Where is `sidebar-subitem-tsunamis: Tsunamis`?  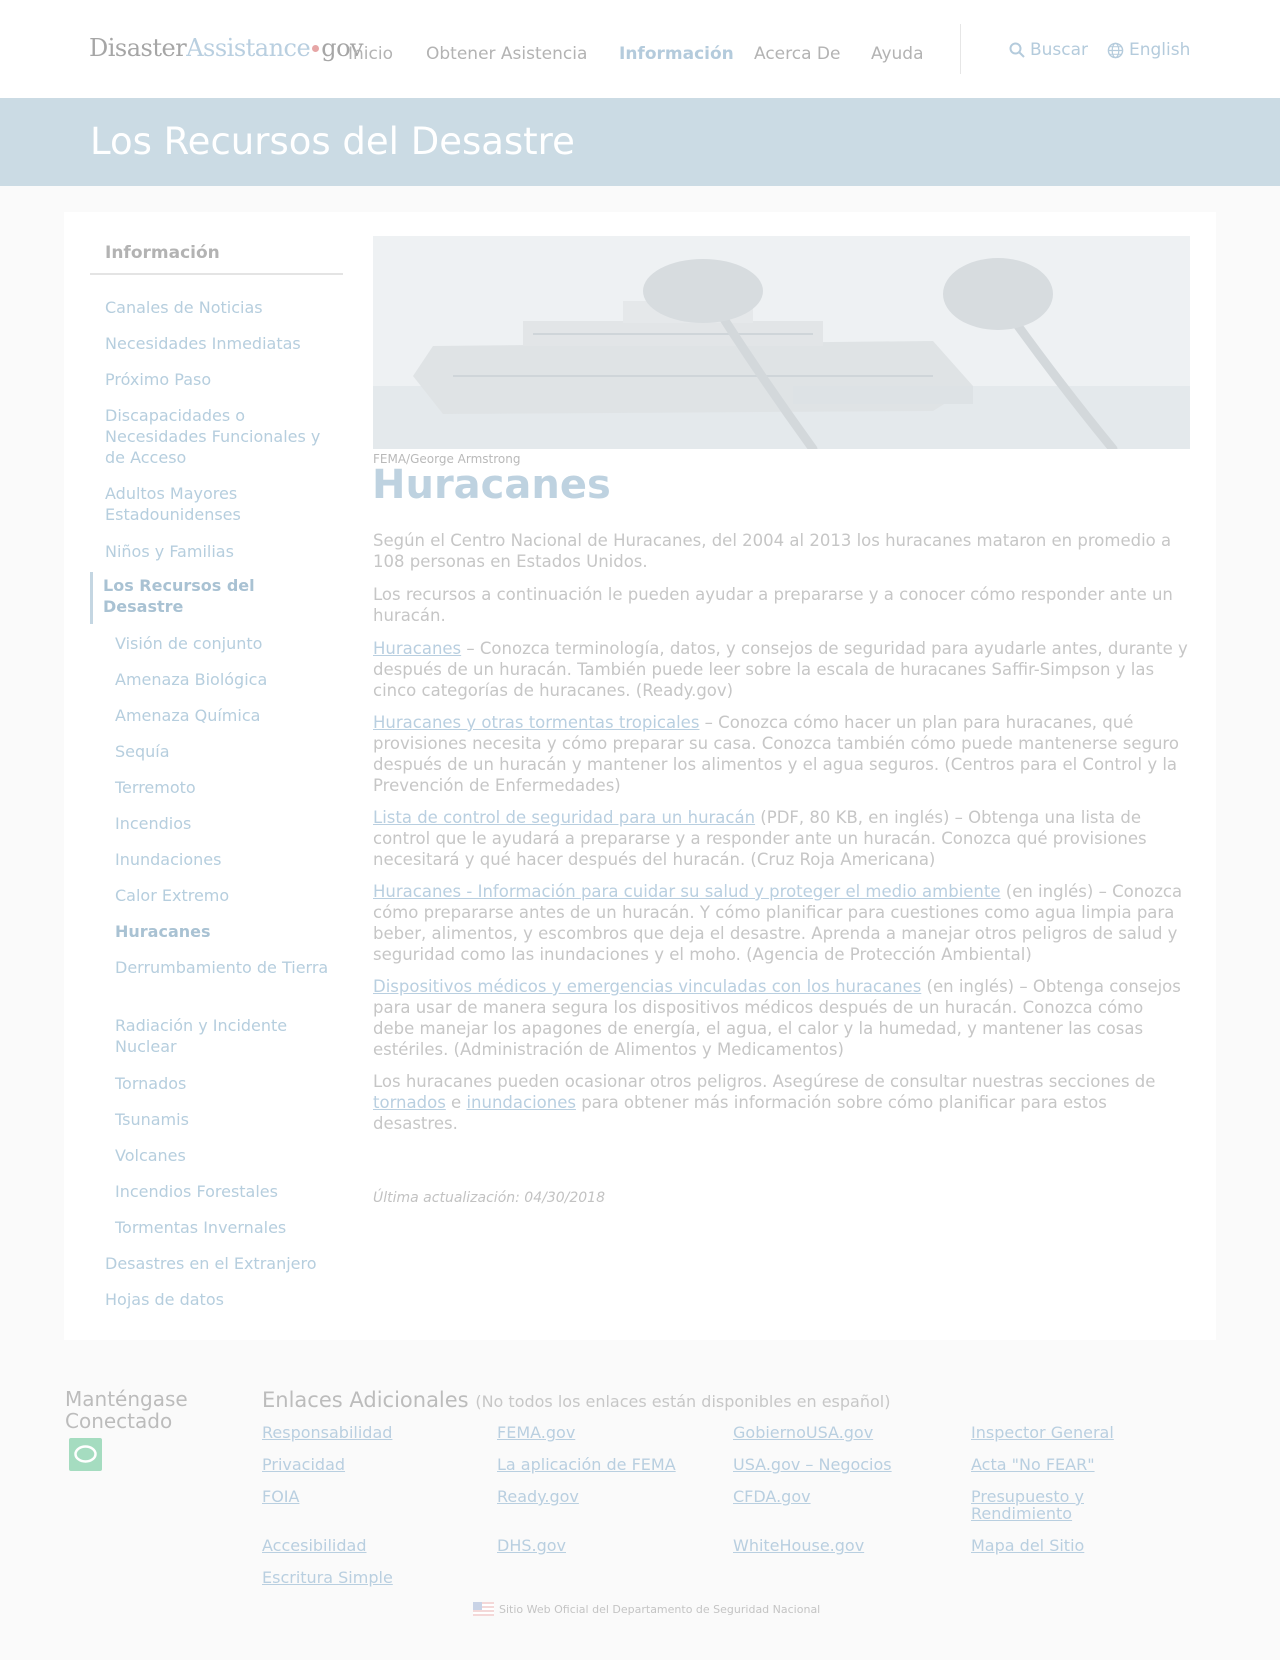 sidebar-subitem-tsunamis: Tsunamis is located at coordinates (222, 1119).